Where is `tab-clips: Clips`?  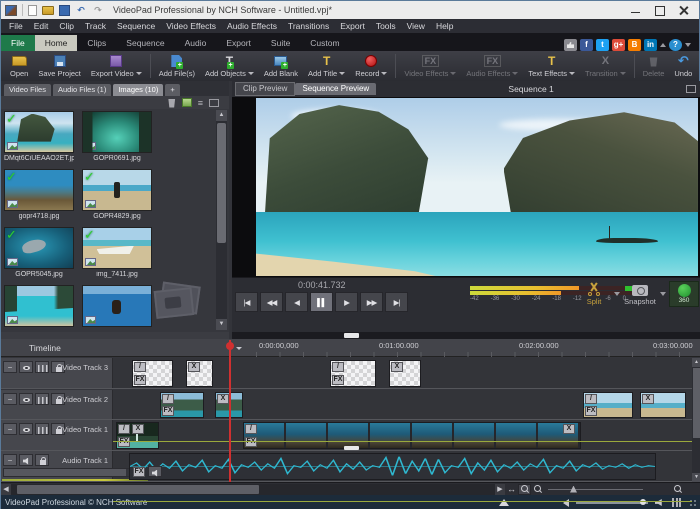 tab-clips: Clips is located at coordinates (96, 43).